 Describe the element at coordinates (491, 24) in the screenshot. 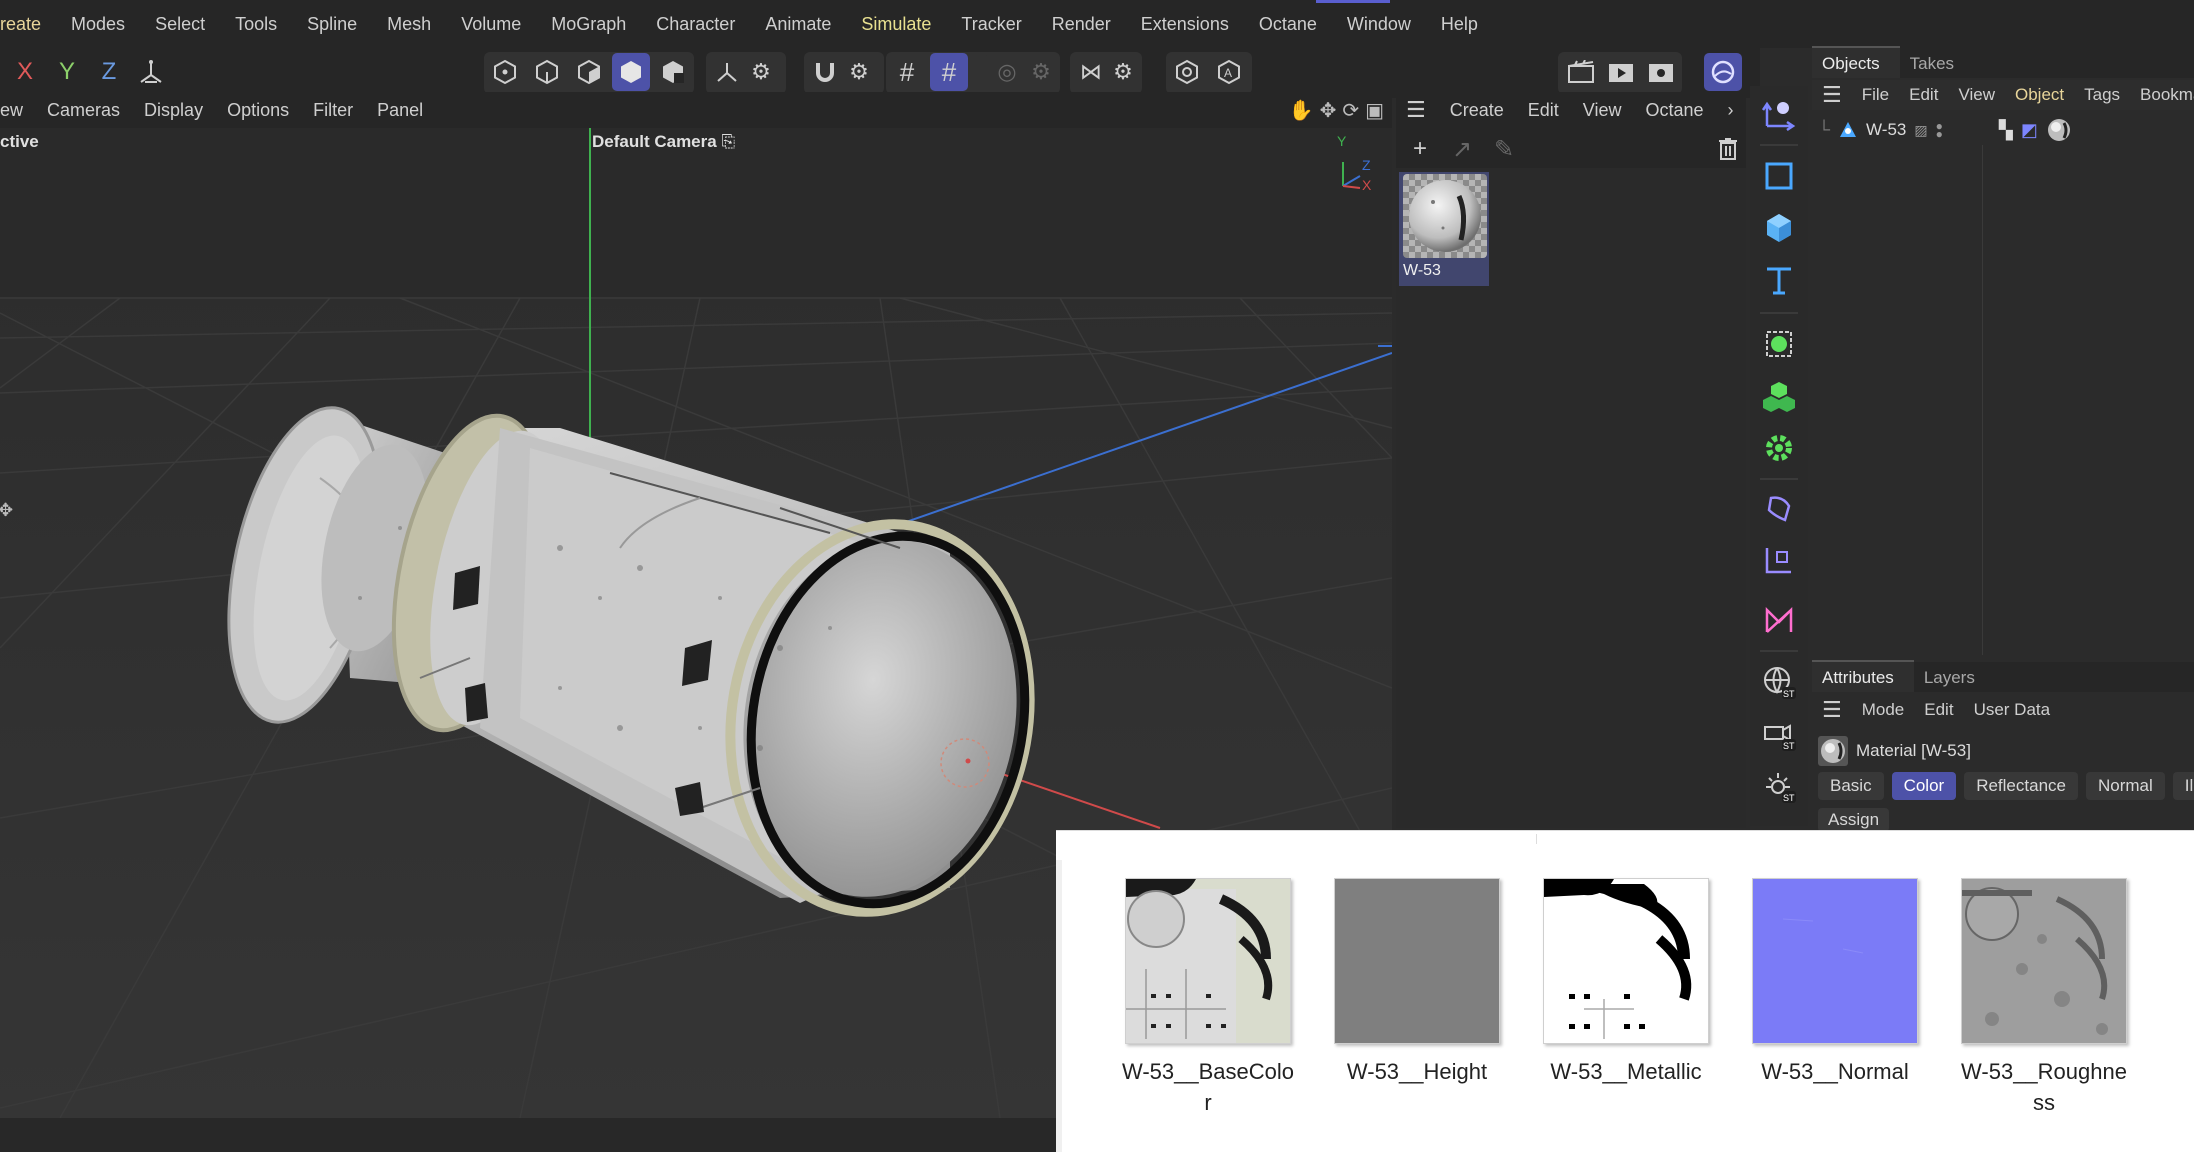

I see `menu-volume: Volume` at that location.